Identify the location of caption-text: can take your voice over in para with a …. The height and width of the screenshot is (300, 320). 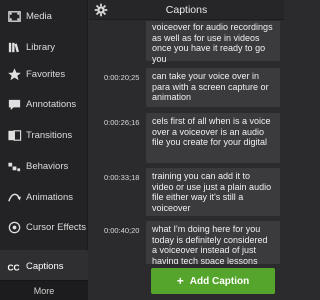
(213, 87).